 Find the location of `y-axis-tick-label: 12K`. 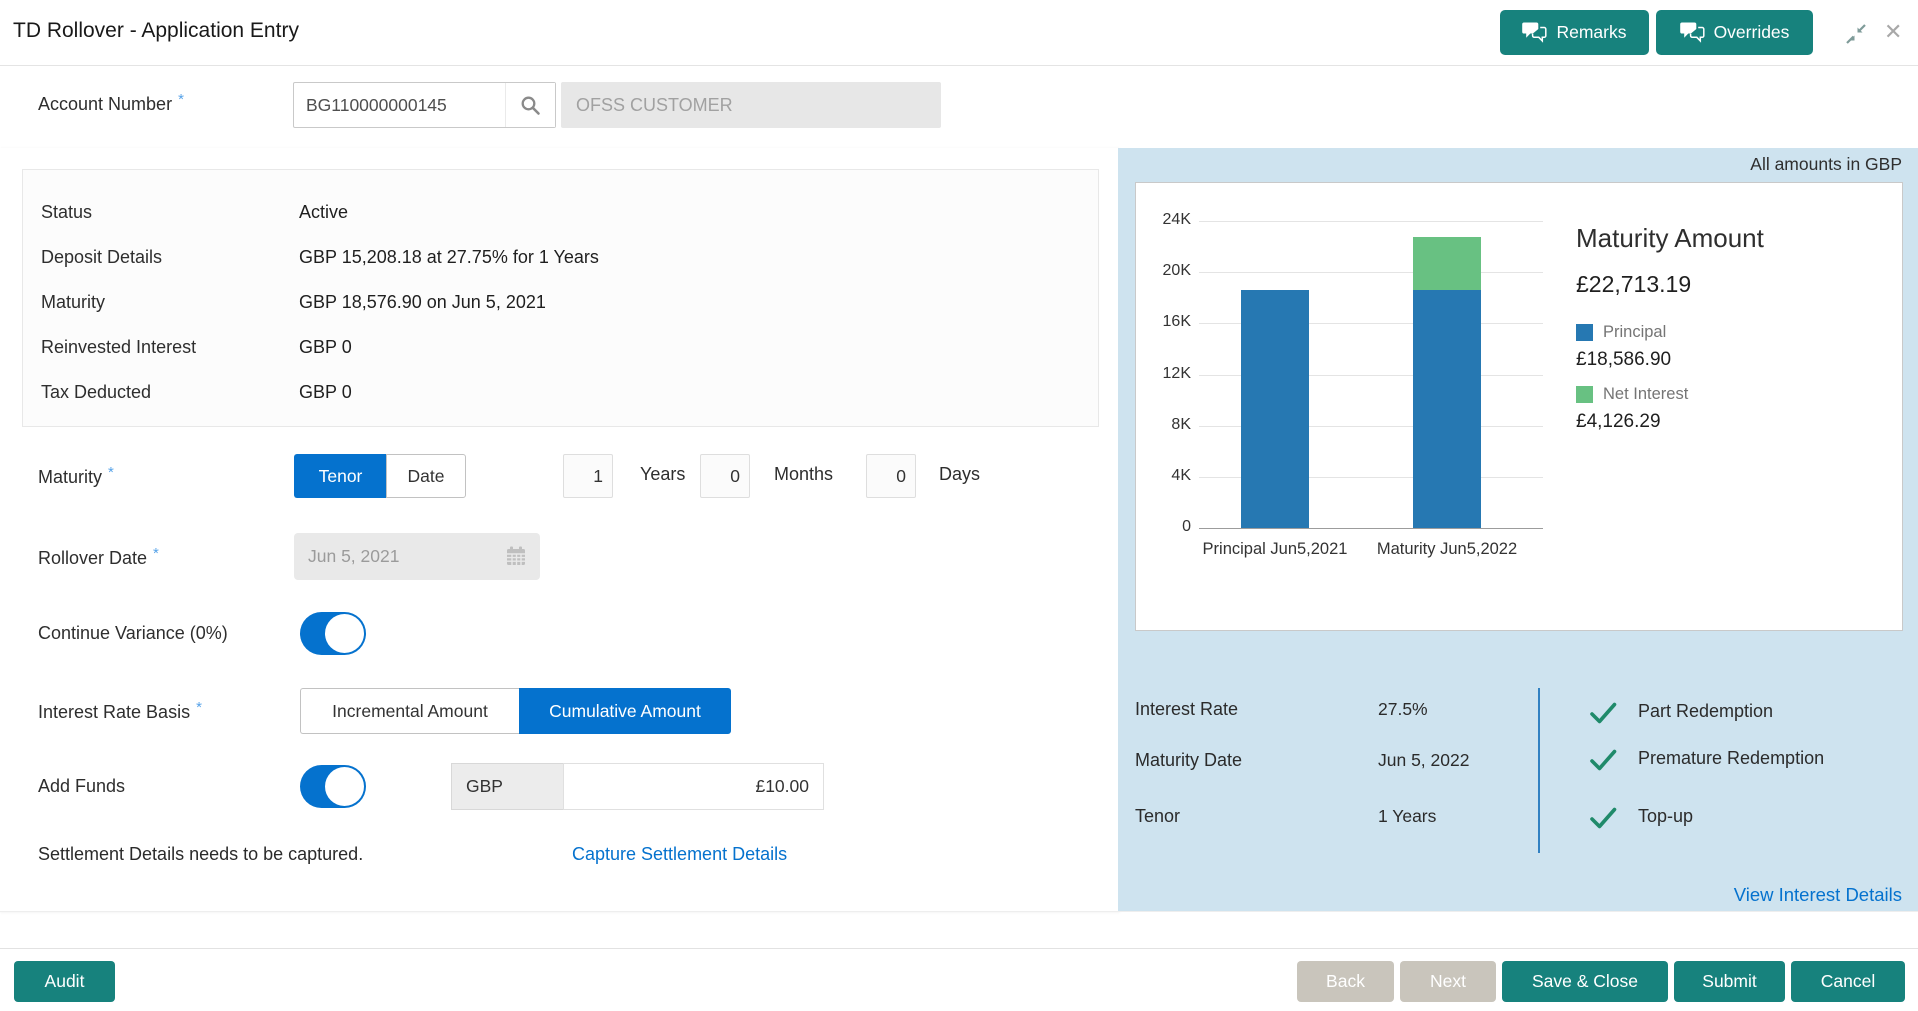

y-axis-tick-label: 12K is located at coordinates (1176, 373).